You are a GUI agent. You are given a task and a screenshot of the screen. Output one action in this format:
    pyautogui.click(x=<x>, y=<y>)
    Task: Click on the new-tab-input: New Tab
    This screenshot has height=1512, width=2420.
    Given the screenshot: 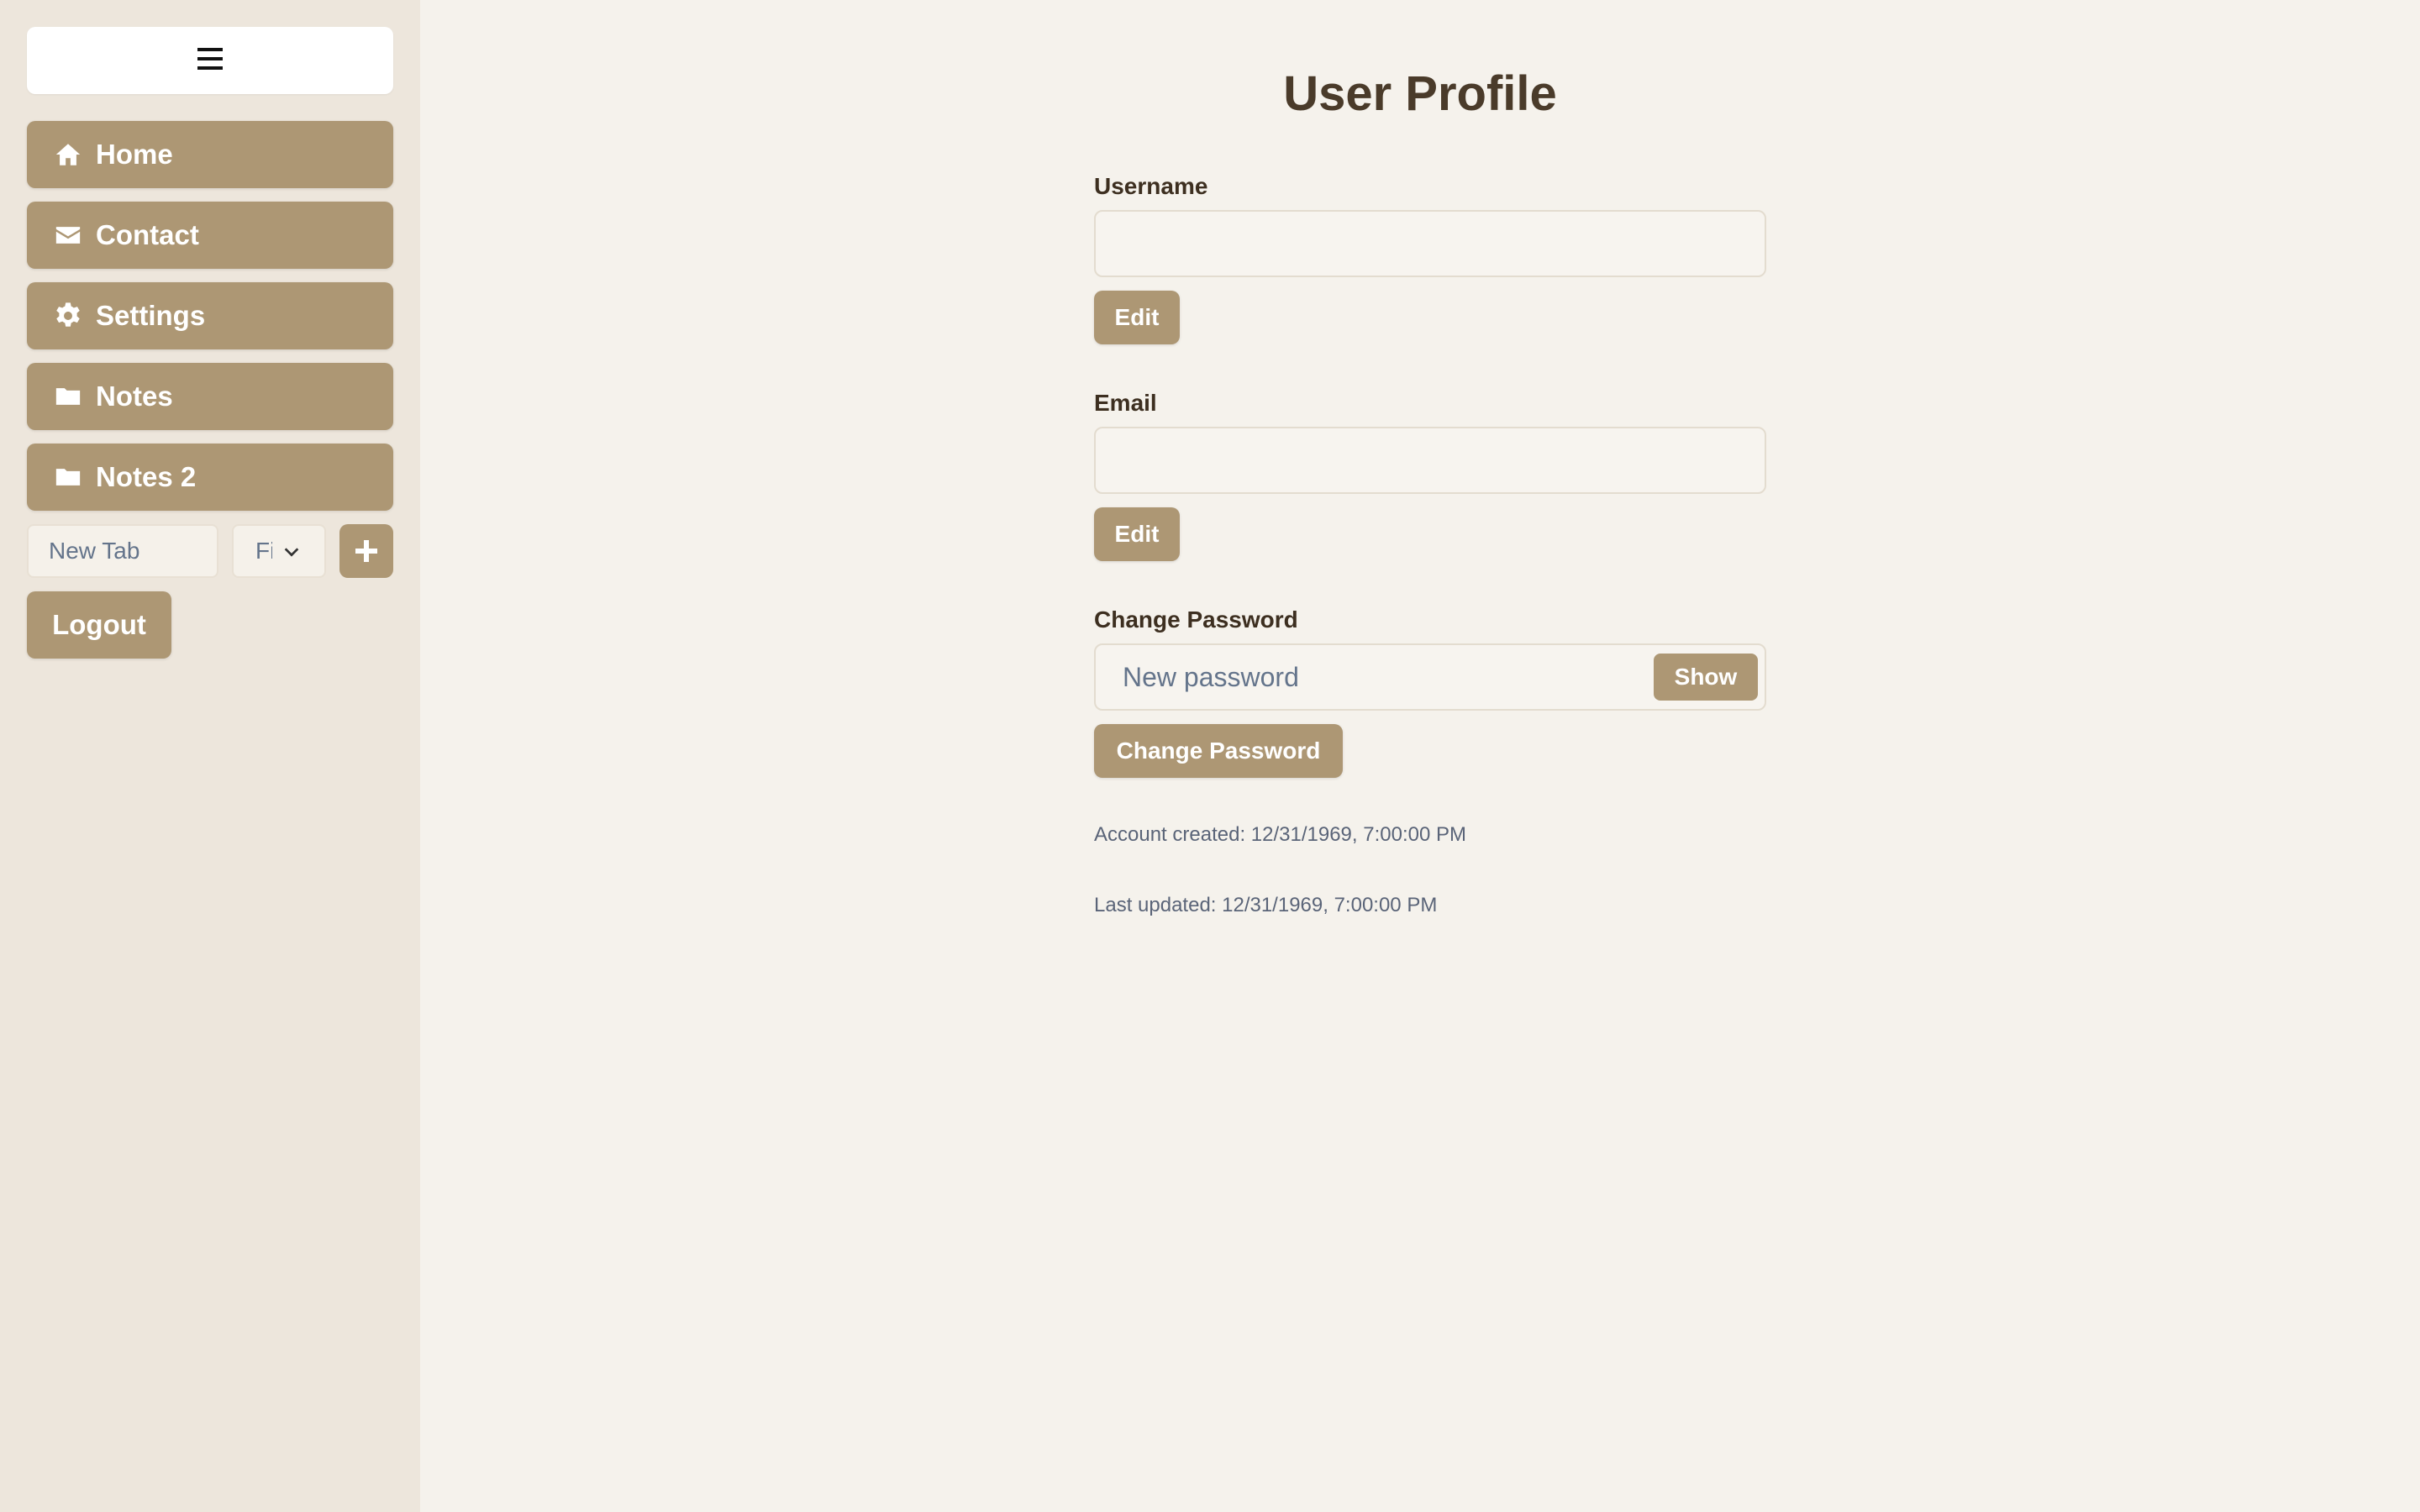 What is the action you would take?
    pyautogui.click(x=123, y=551)
    